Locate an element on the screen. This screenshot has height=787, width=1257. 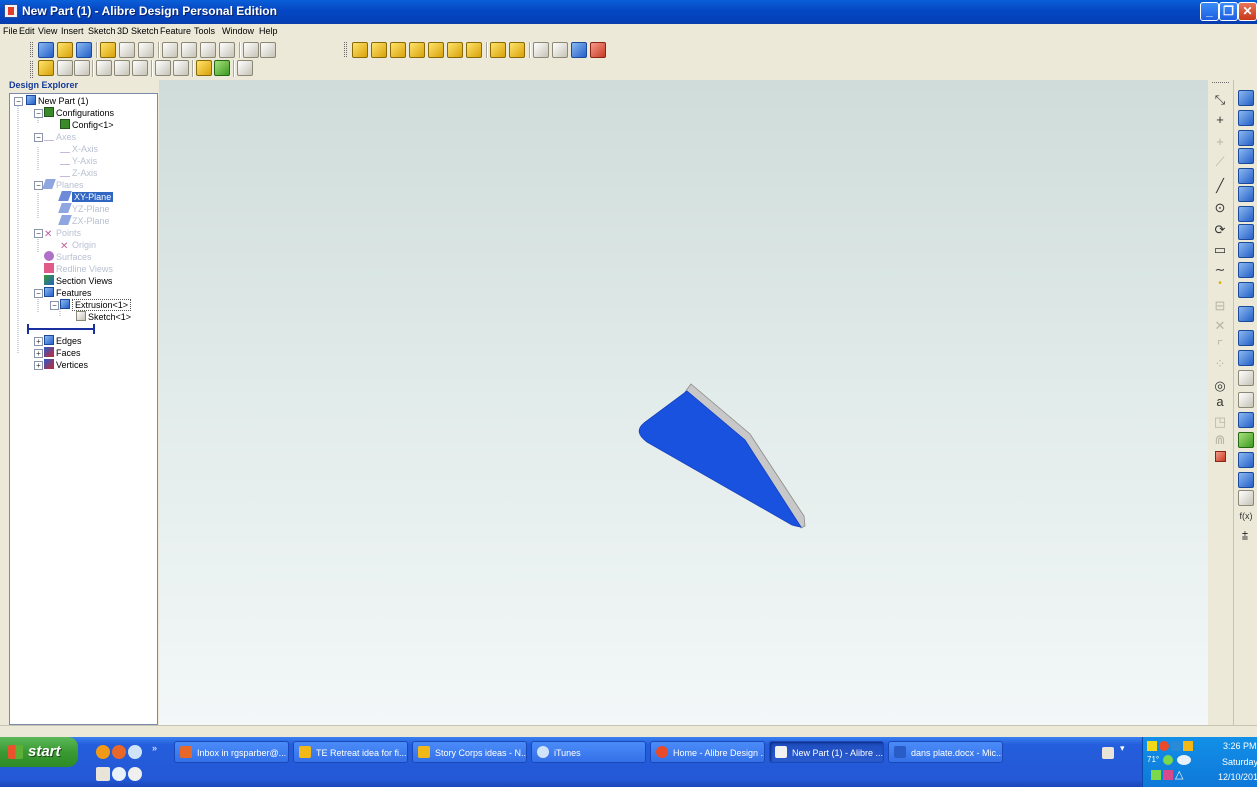
tree-item-points: ✕ Points is located at coordinates (62, 233).